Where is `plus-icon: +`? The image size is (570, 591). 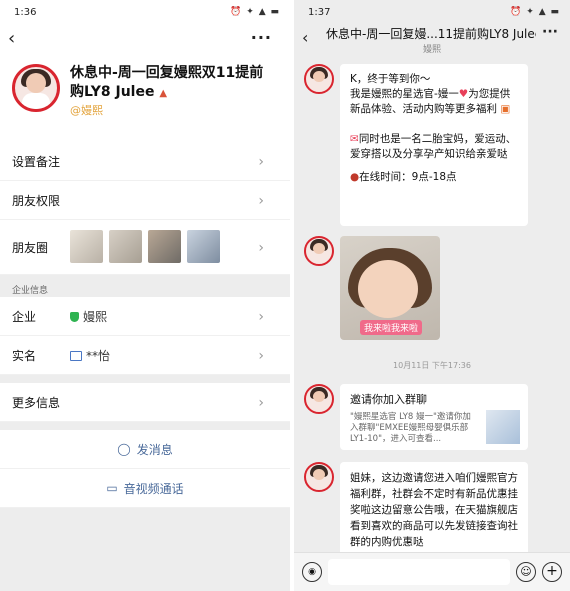
plus-icon: + is located at coordinates (552, 572).